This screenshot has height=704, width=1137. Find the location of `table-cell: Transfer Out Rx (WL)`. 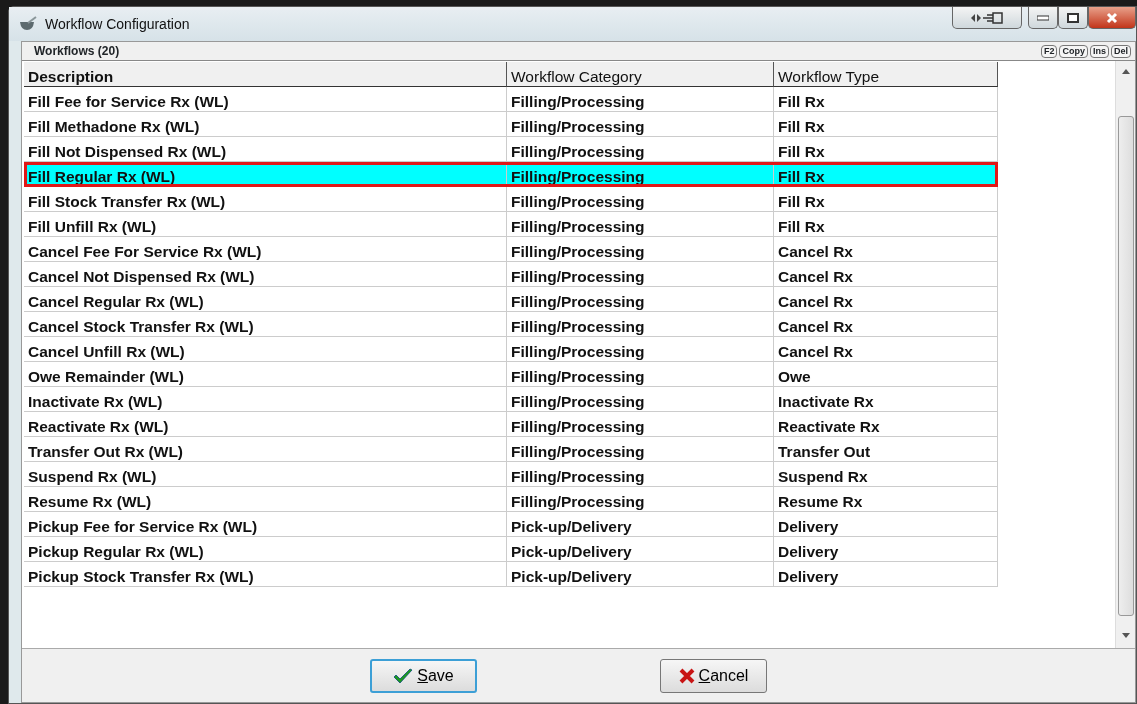

table-cell: Transfer Out Rx (WL) is located at coordinates (265, 449).